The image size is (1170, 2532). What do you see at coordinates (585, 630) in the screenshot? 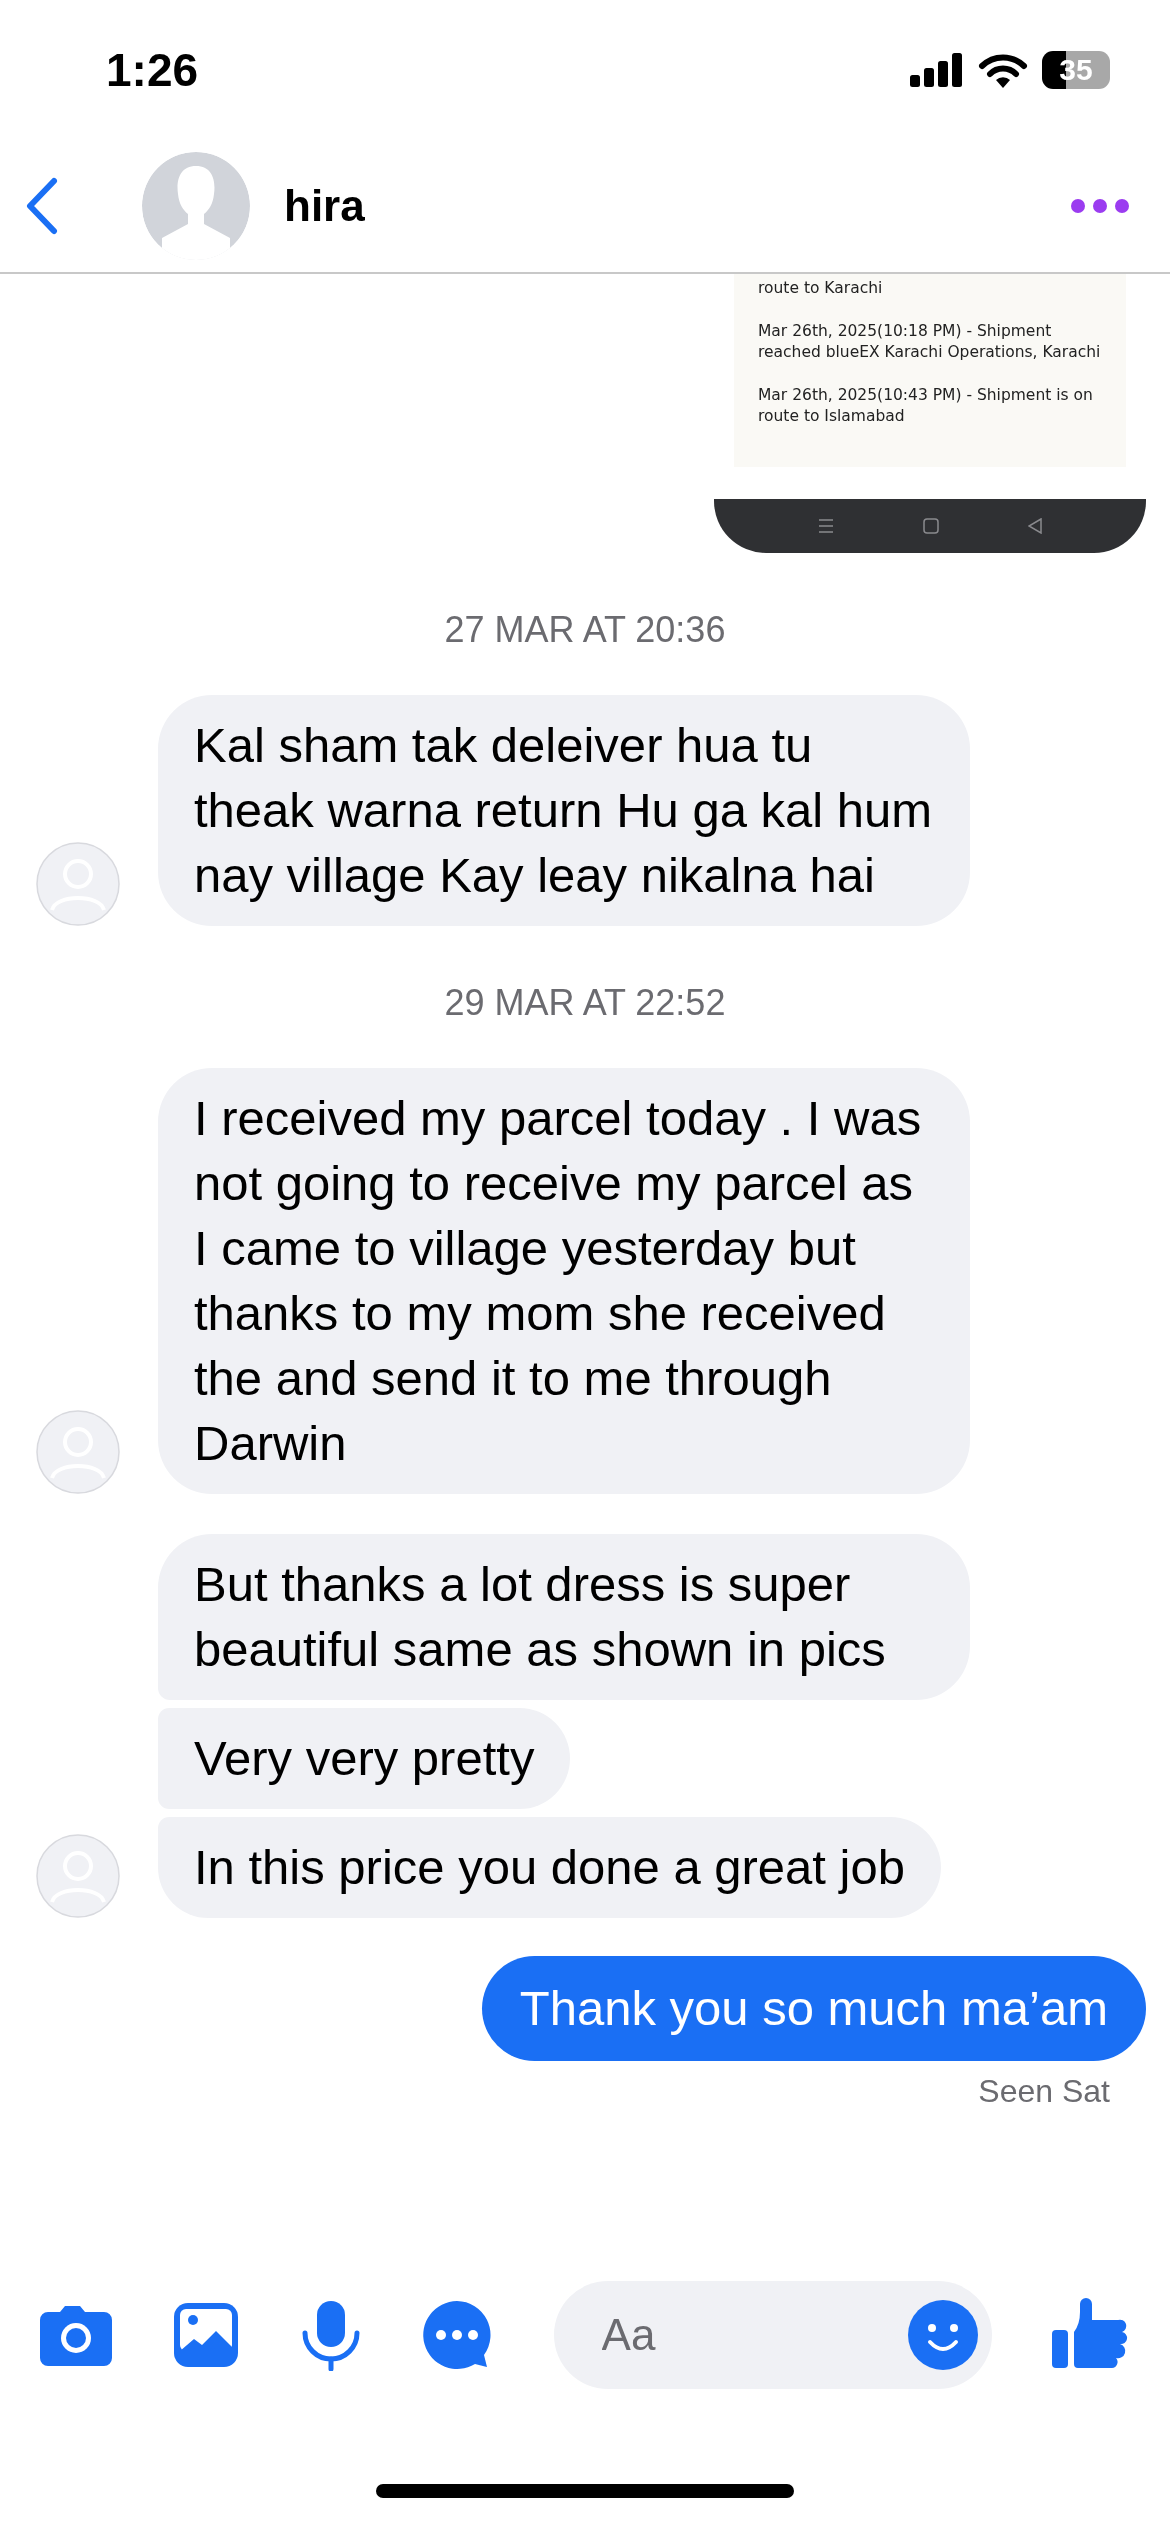
I see `date-divider: 27 MAR AT 20:36` at bounding box center [585, 630].